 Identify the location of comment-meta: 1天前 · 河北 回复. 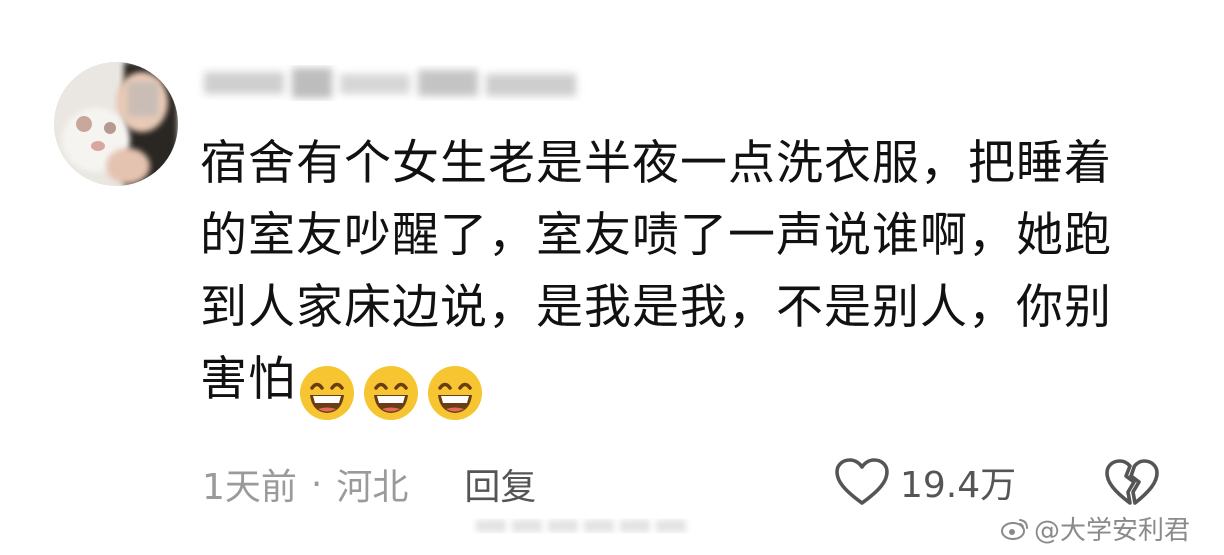
(369, 484).